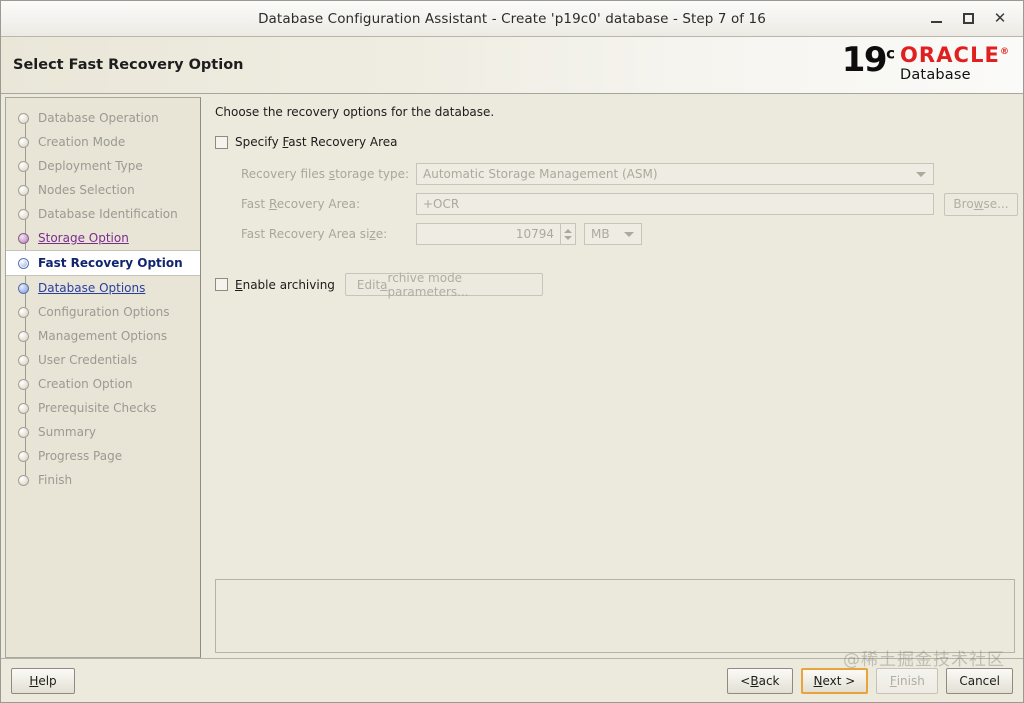  What do you see at coordinates (239, 284) in the screenshot?
I see `label-mnemonic: E` at bounding box center [239, 284].